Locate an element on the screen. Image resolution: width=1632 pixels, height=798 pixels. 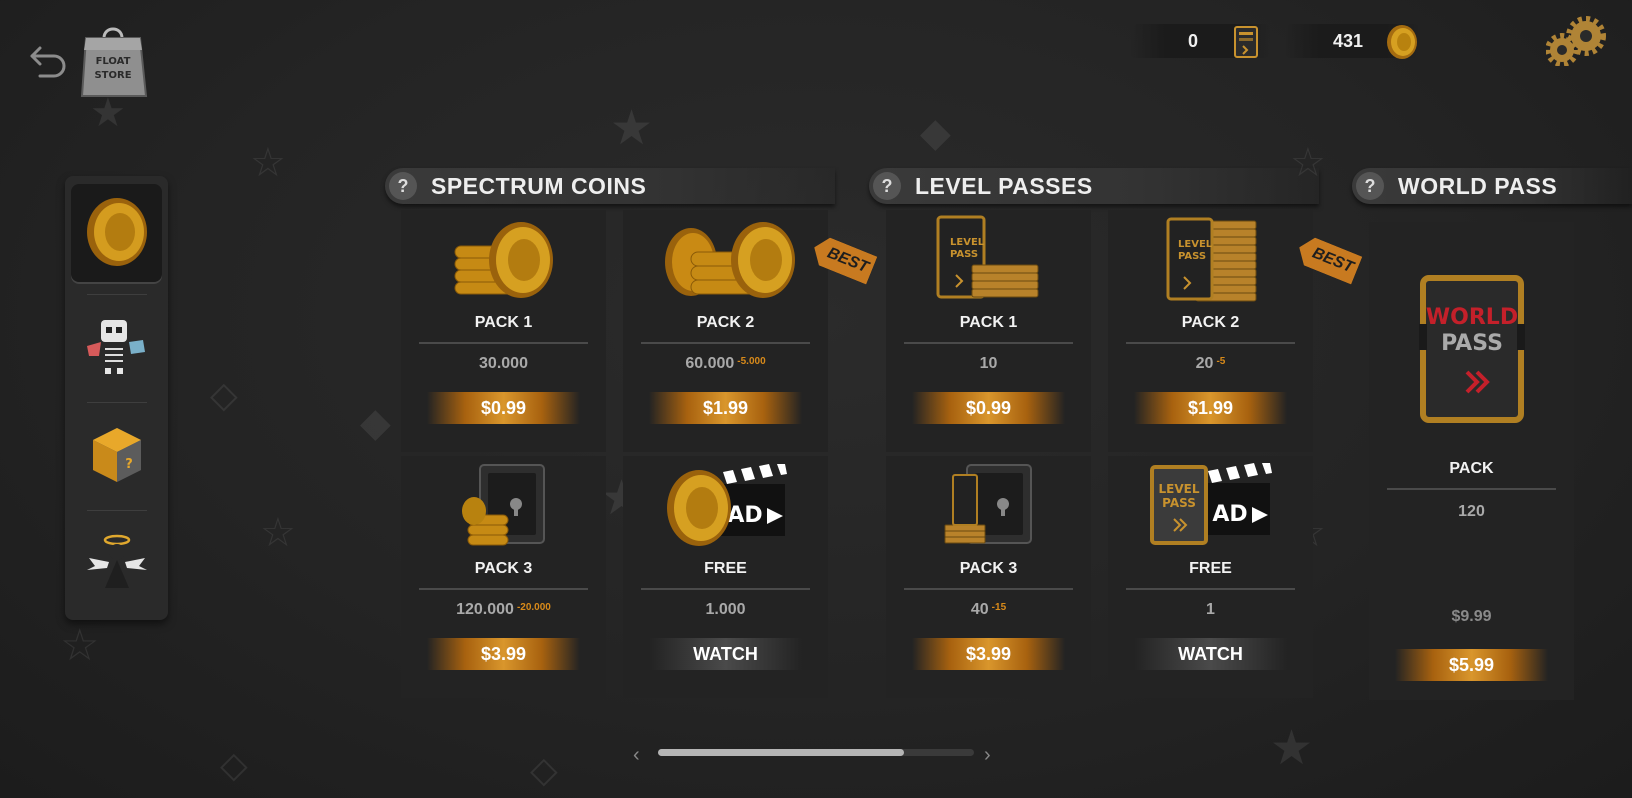
horizontal-scrollbar is located at coordinates (816, 752).